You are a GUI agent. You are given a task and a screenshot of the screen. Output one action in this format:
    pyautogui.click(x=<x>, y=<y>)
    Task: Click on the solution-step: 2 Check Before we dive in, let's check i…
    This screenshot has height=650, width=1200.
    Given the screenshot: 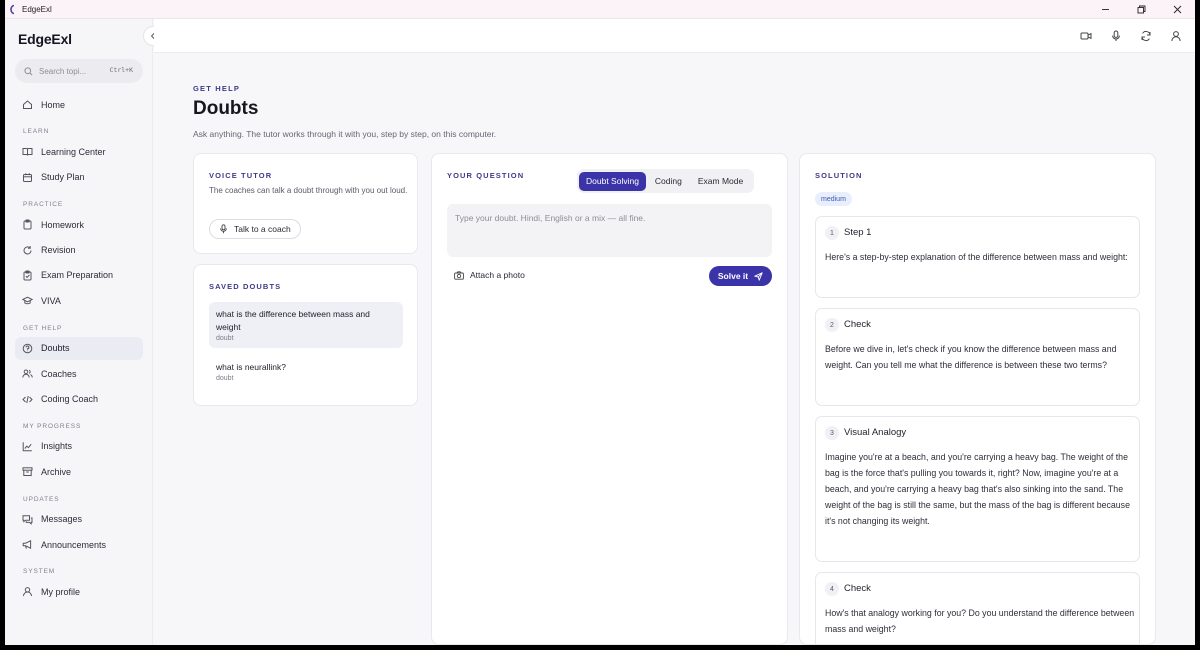 What is the action you would take?
    pyautogui.click(x=977, y=357)
    